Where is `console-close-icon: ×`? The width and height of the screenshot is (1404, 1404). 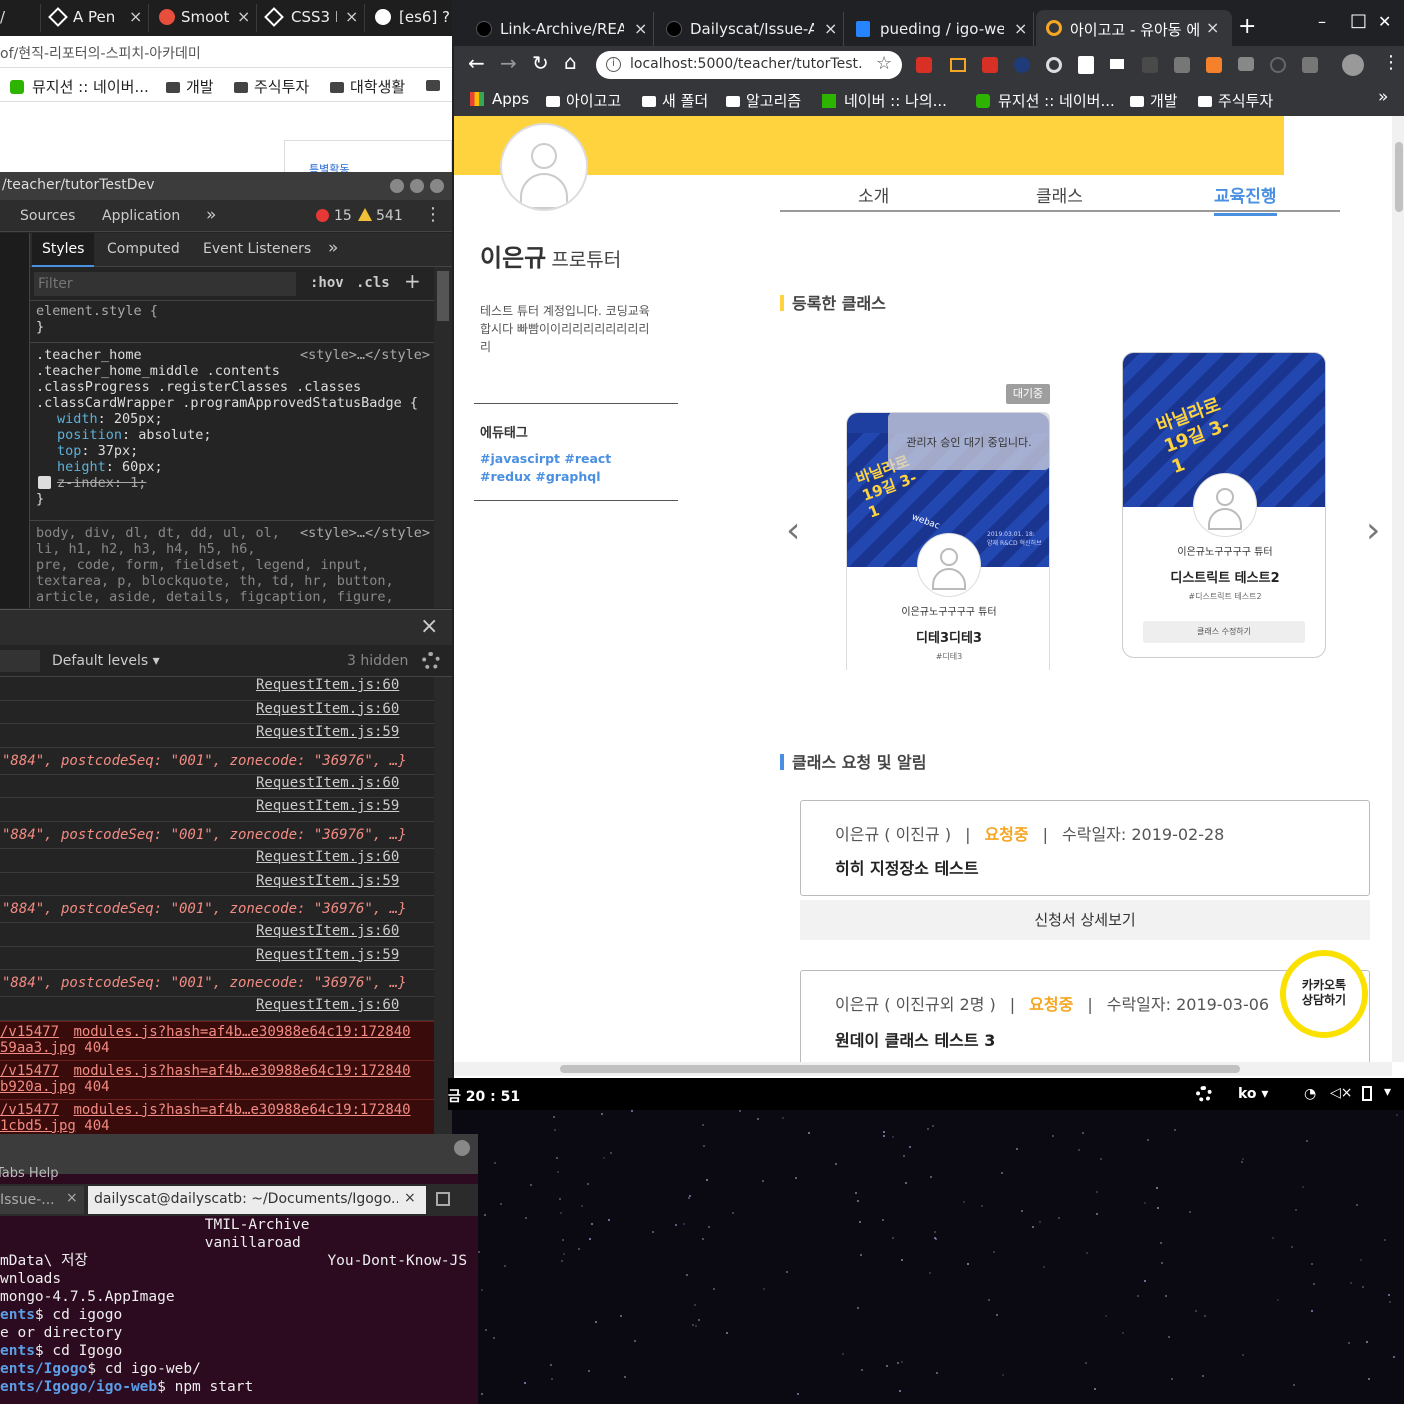 console-close-icon: × is located at coordinates (429, 626).